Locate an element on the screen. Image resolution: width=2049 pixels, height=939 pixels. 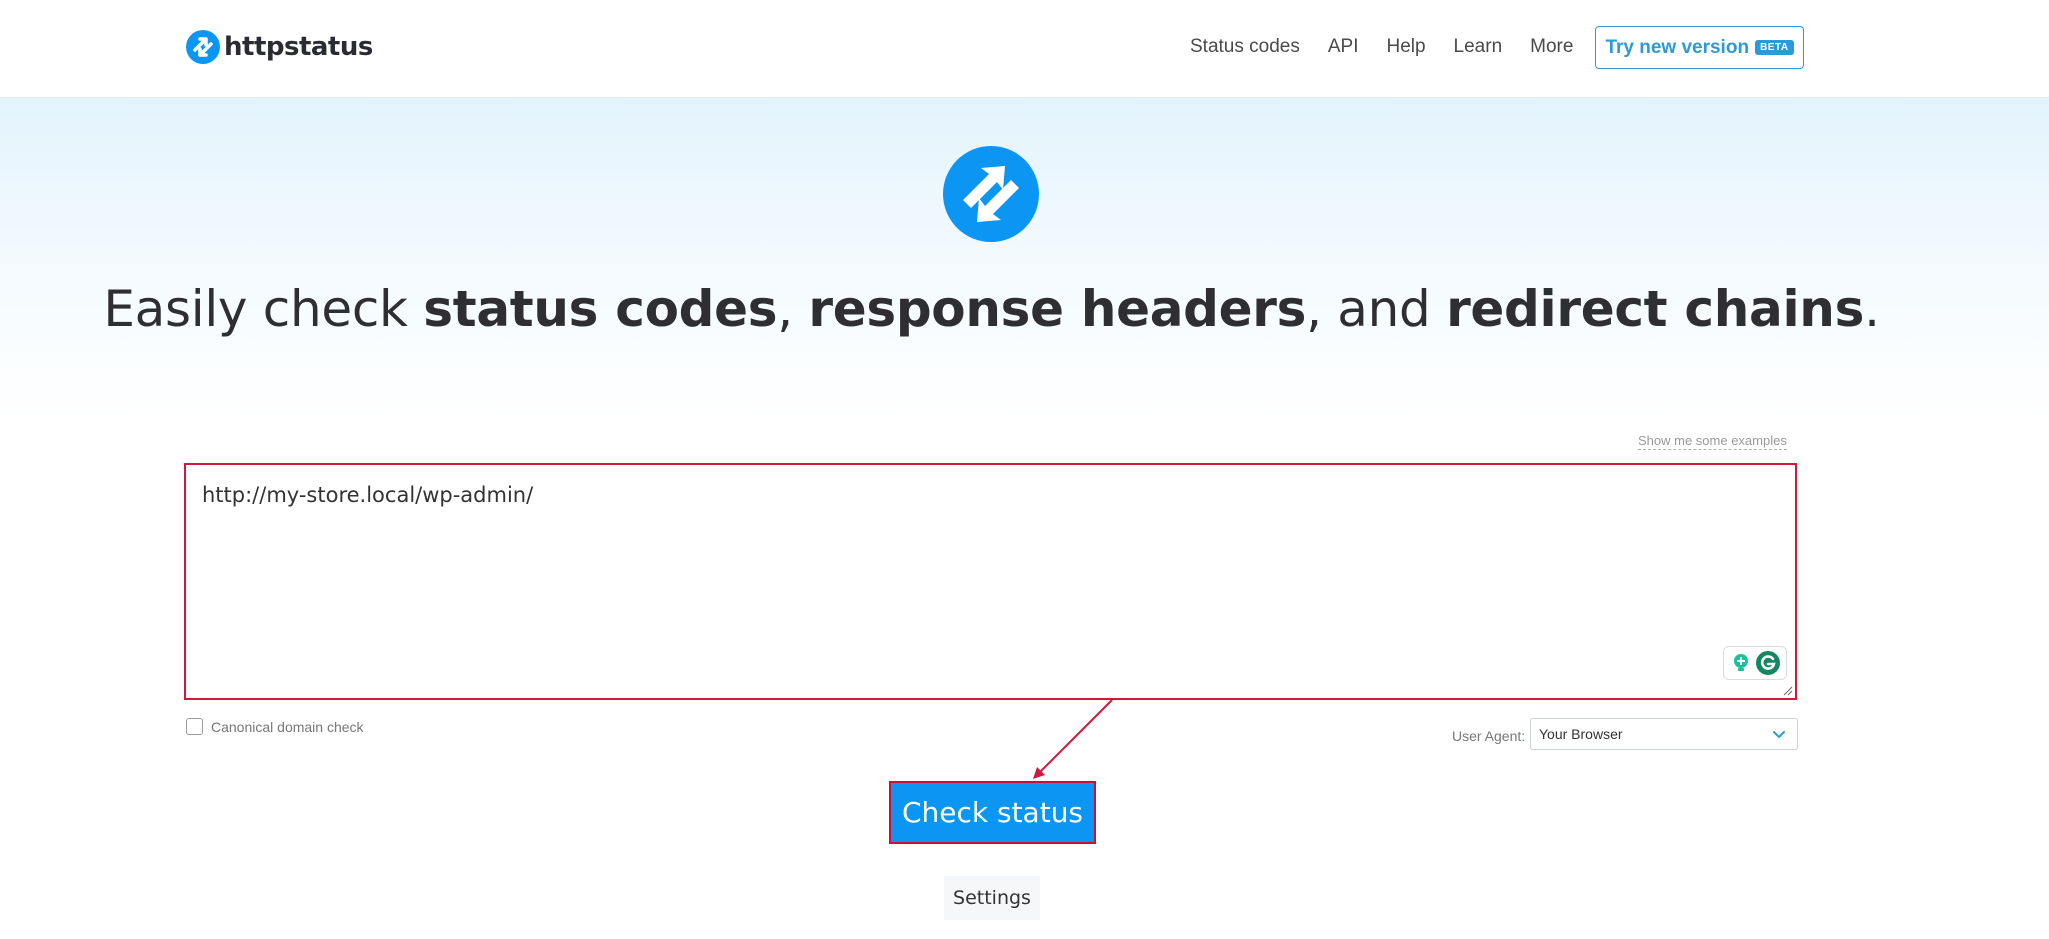
user-agent-value: Your Browser is located at coordinates (1581, 734).